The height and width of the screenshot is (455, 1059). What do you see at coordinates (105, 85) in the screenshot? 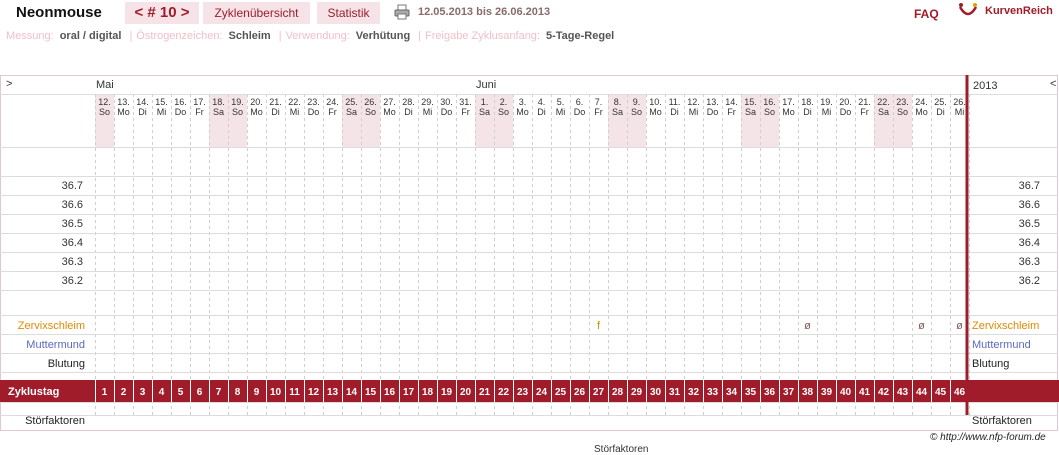
I see `month-label: Mai` at bounding box center [105, 85].